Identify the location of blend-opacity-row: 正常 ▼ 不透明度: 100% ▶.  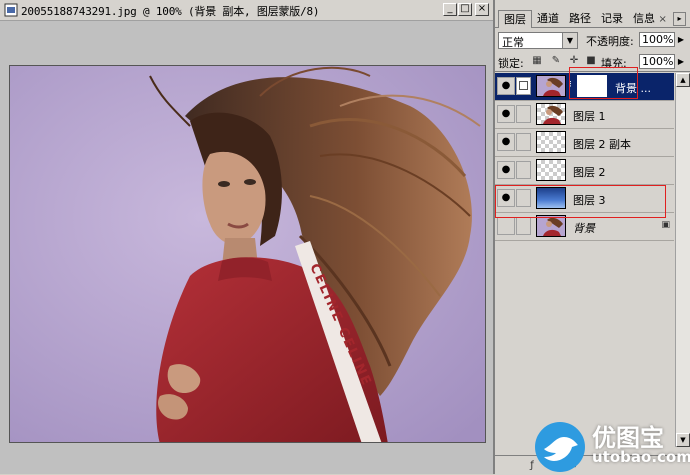
(592, 40).